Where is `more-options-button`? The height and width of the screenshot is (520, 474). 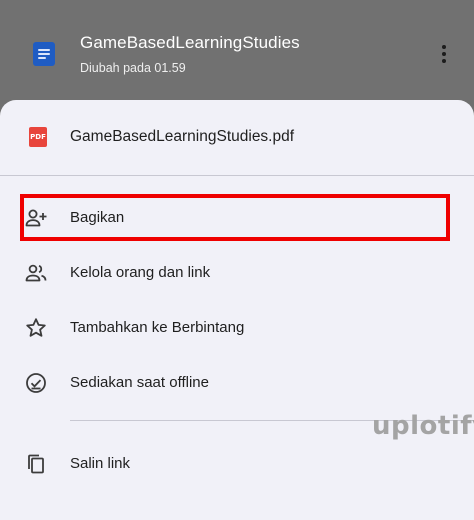
more-options-button is located at coordinates (444, 54).